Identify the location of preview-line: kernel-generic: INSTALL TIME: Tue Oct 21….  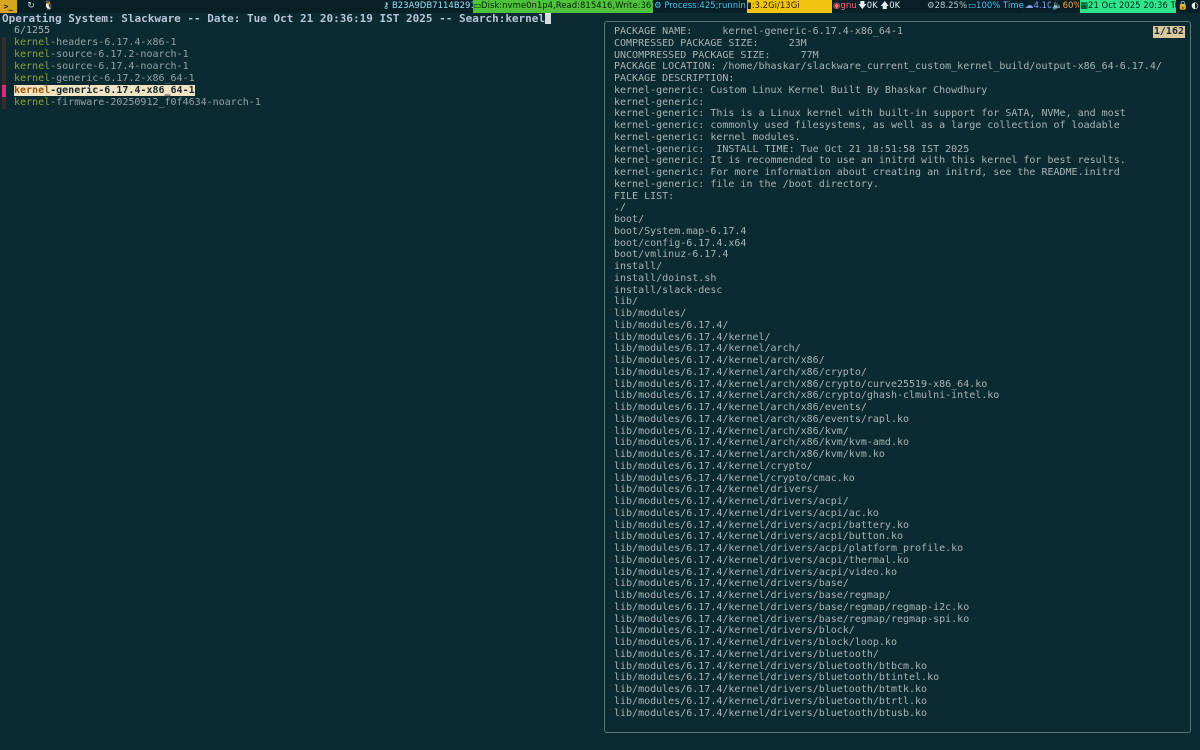
(792, 149).